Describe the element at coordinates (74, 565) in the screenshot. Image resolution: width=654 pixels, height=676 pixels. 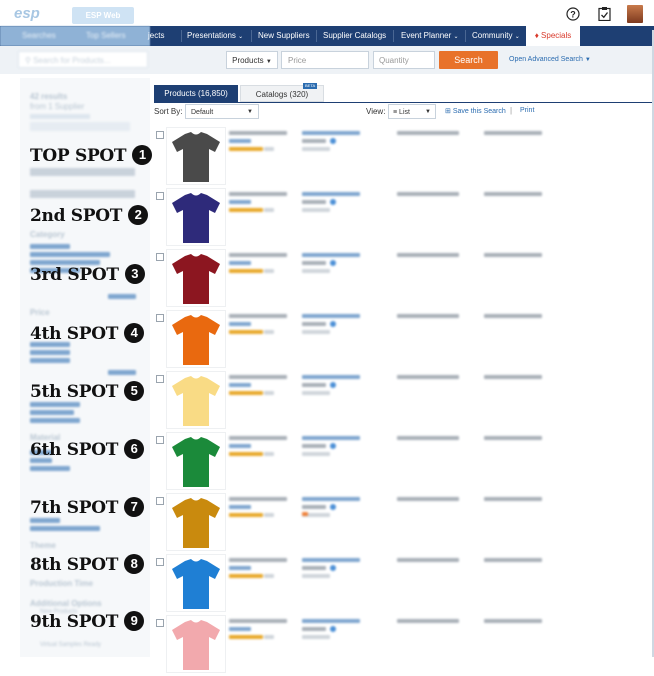
I see `spot-text: 8th SPOT` at that location.